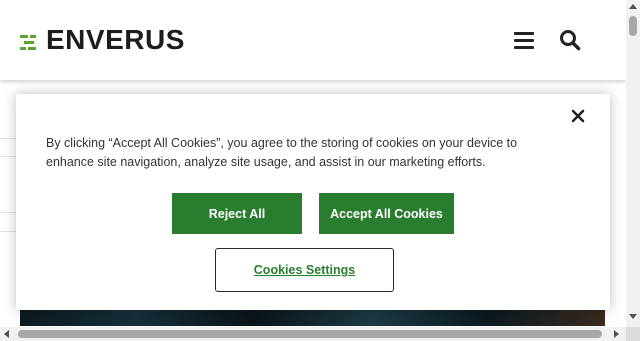 The width and height of the screenshot is (640, 341). What do you see at coordinates (304, 270) in the screenshot?
I see `cookies-settings-button: Cookies Settings` at bounding box center [304, 270].